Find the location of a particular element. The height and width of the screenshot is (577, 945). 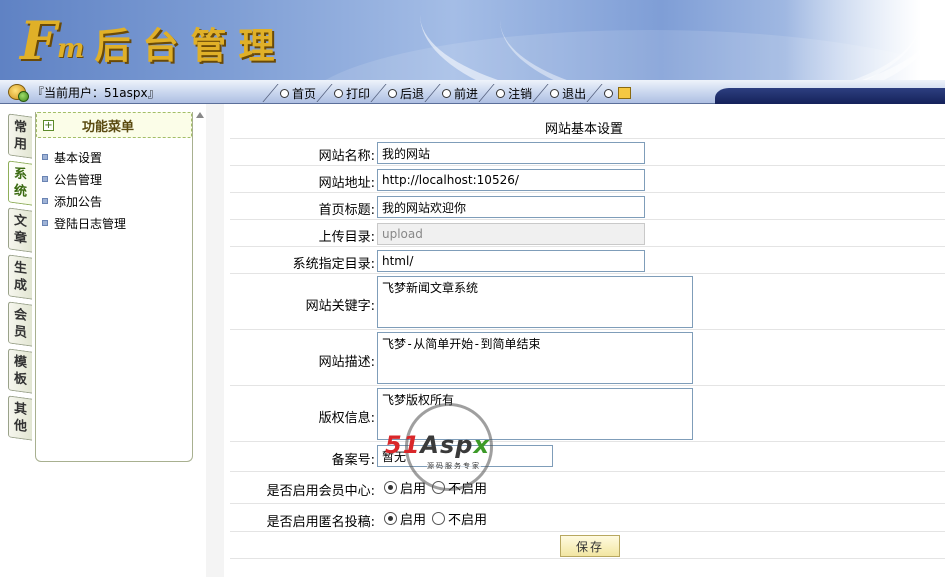

site-url-input is located at coordinates (511, 180).